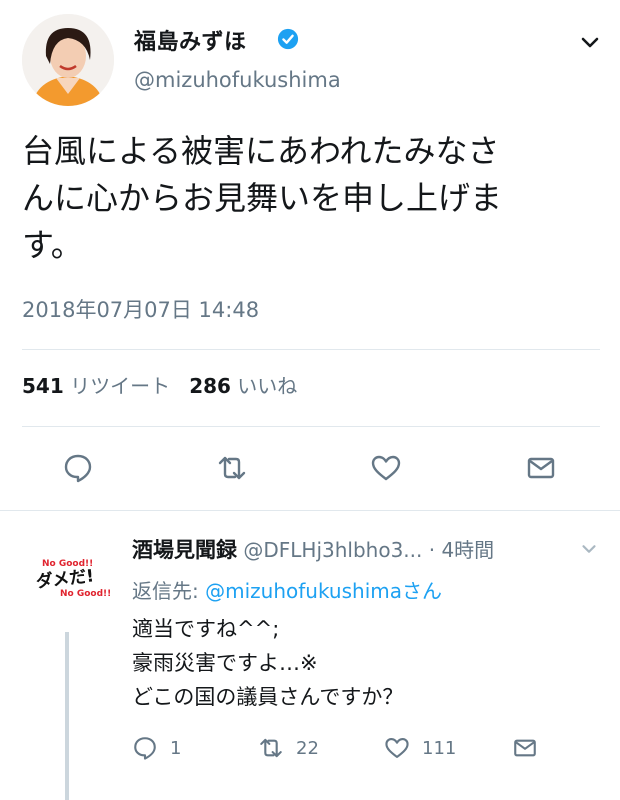  Describe the element at coordinates (141, 310) in the screenshot. I see `tweet-timestamp: 2018年07月07日 14:48` at that location.